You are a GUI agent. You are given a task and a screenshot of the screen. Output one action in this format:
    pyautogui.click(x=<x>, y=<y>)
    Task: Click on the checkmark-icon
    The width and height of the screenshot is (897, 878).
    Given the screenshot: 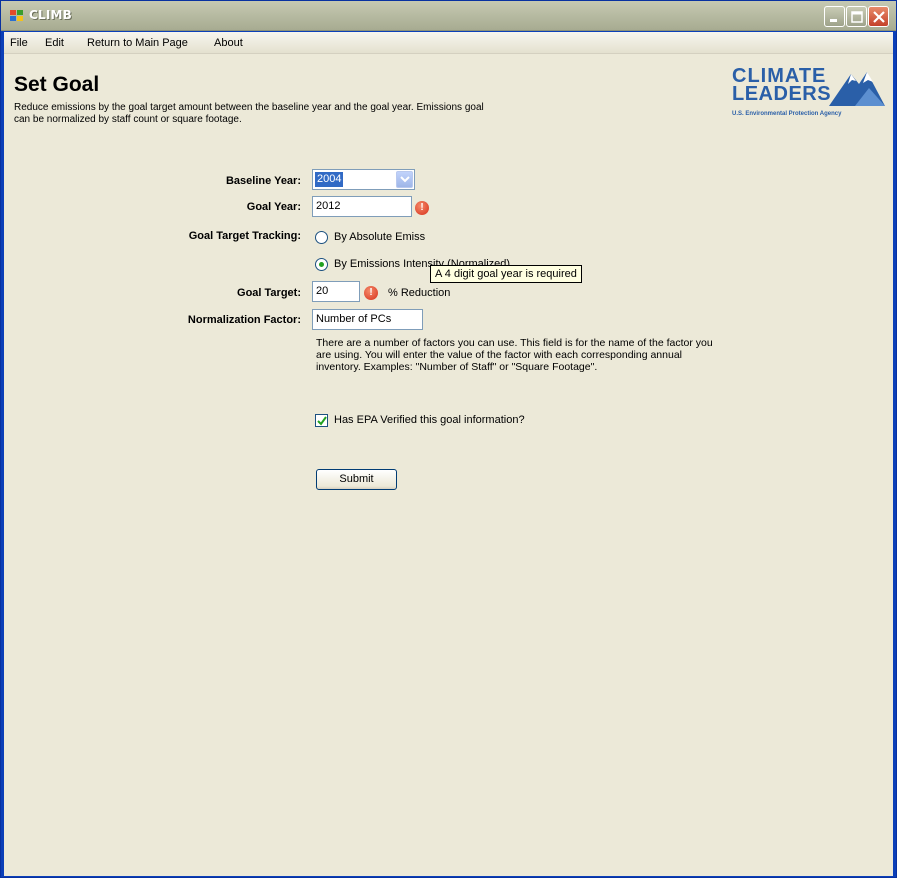 What is the action you would take?
    pyautogui.click(x=322, y=421)
    